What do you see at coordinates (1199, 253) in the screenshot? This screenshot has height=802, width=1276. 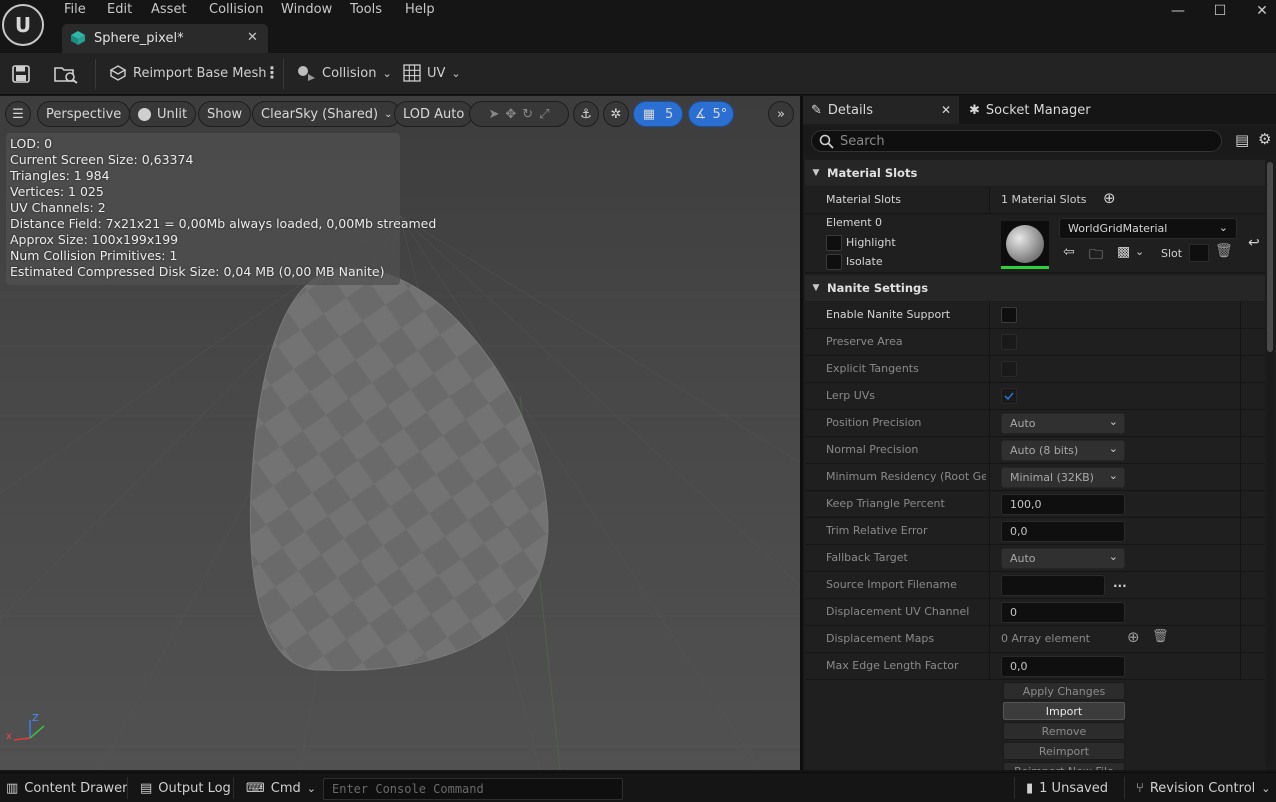 I see `slot-name-field` at bounding box center [1199, 253].